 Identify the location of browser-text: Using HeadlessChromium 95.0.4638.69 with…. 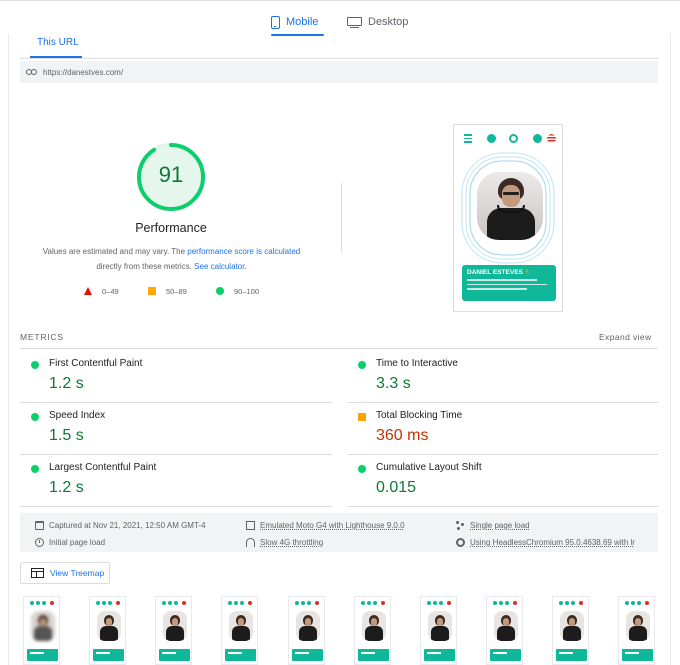
(552, 542).